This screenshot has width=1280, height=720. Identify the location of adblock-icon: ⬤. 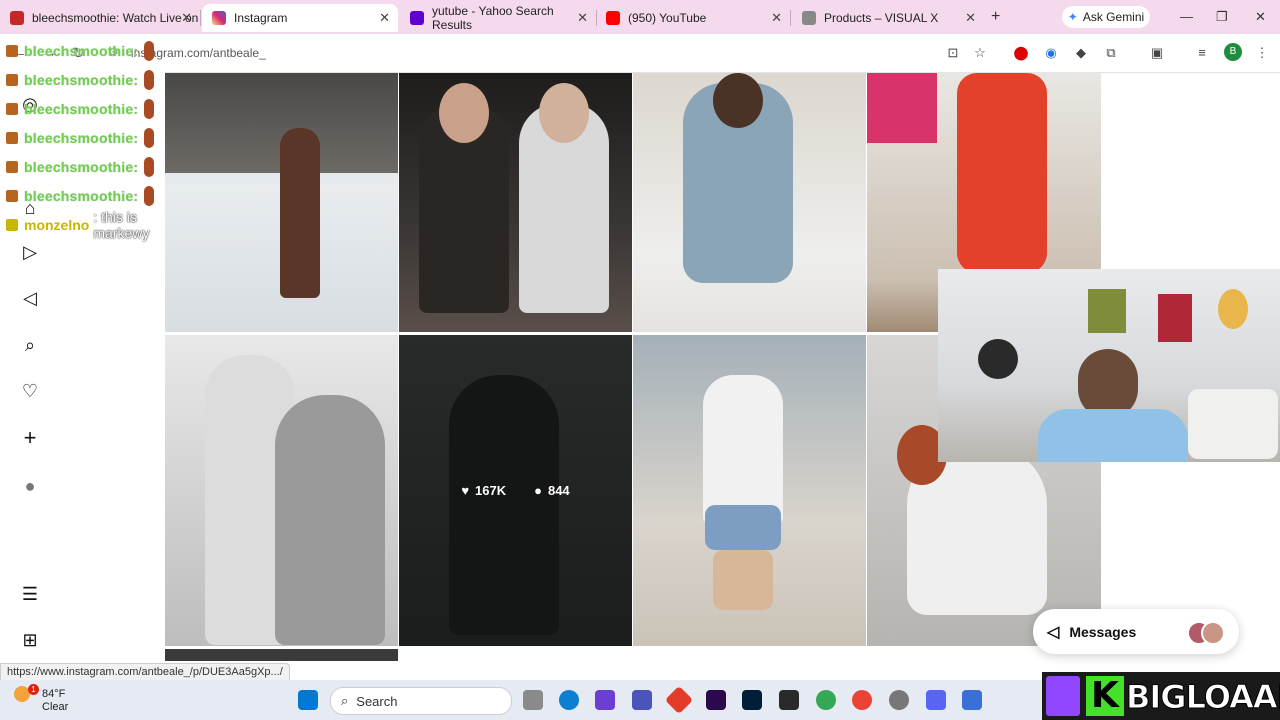
(1021, 53).